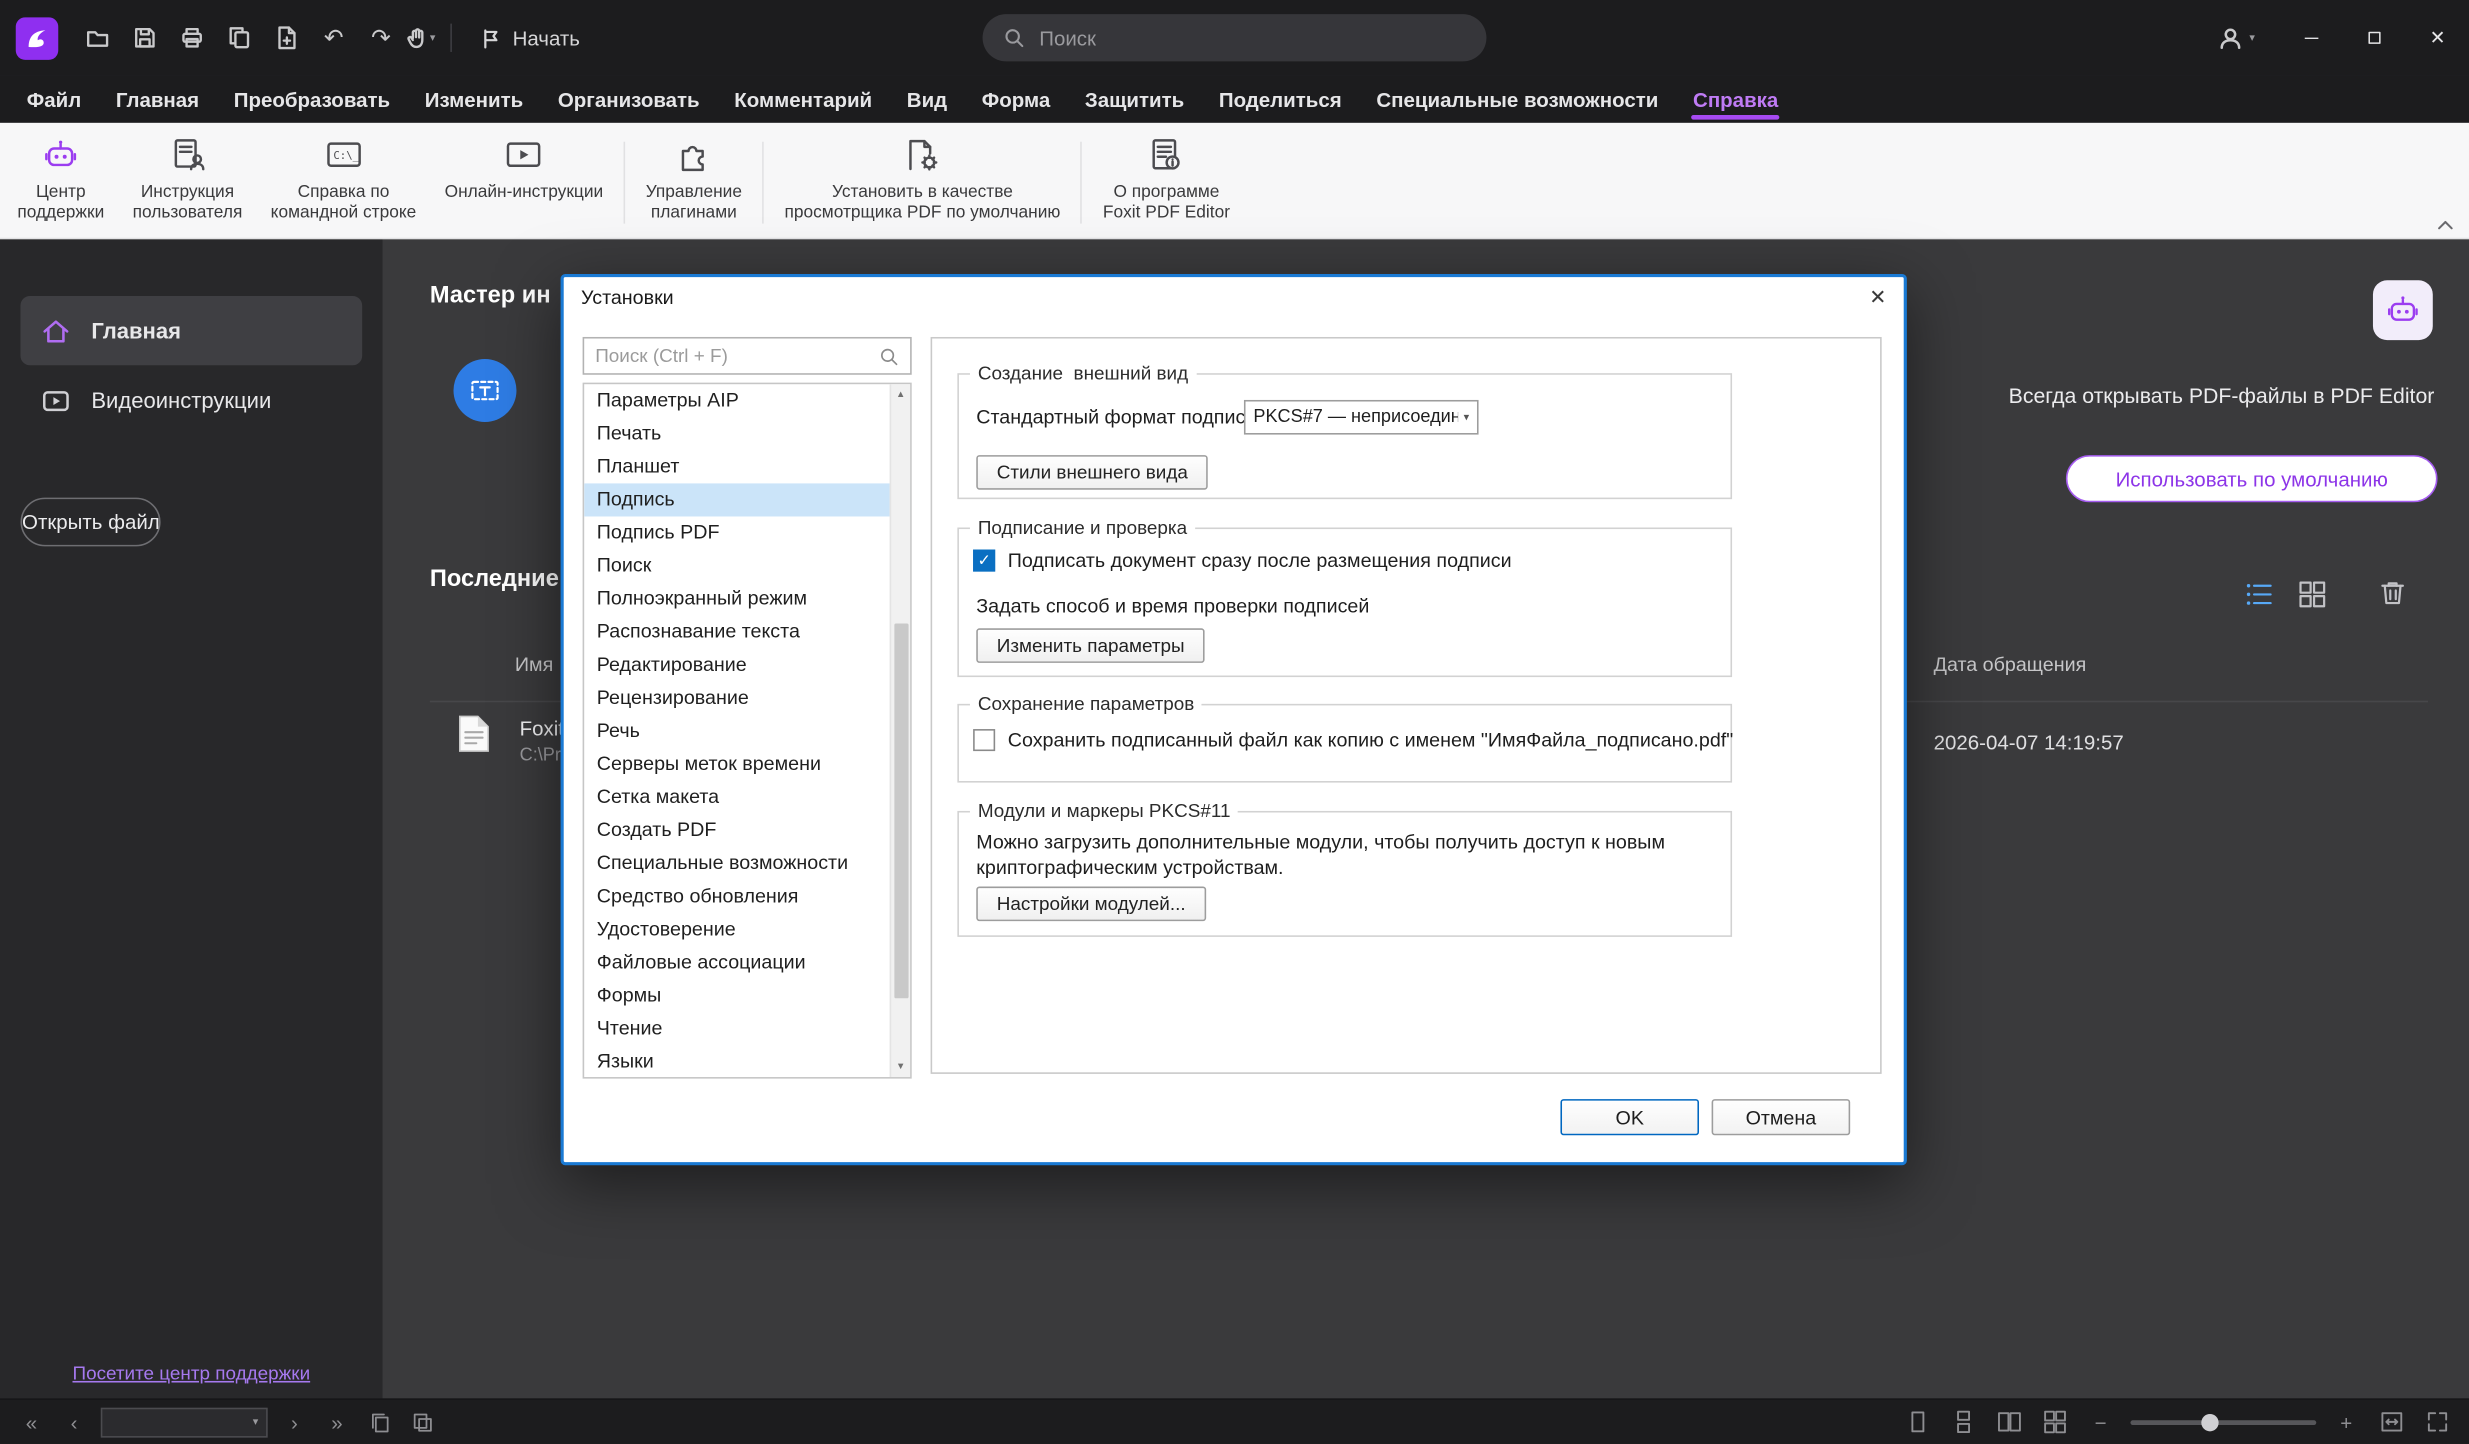  What do you see at coordinates (294, 1422) in the screenshot?
I see `next-page-icon: ›` at bounding box center [294, 1422].